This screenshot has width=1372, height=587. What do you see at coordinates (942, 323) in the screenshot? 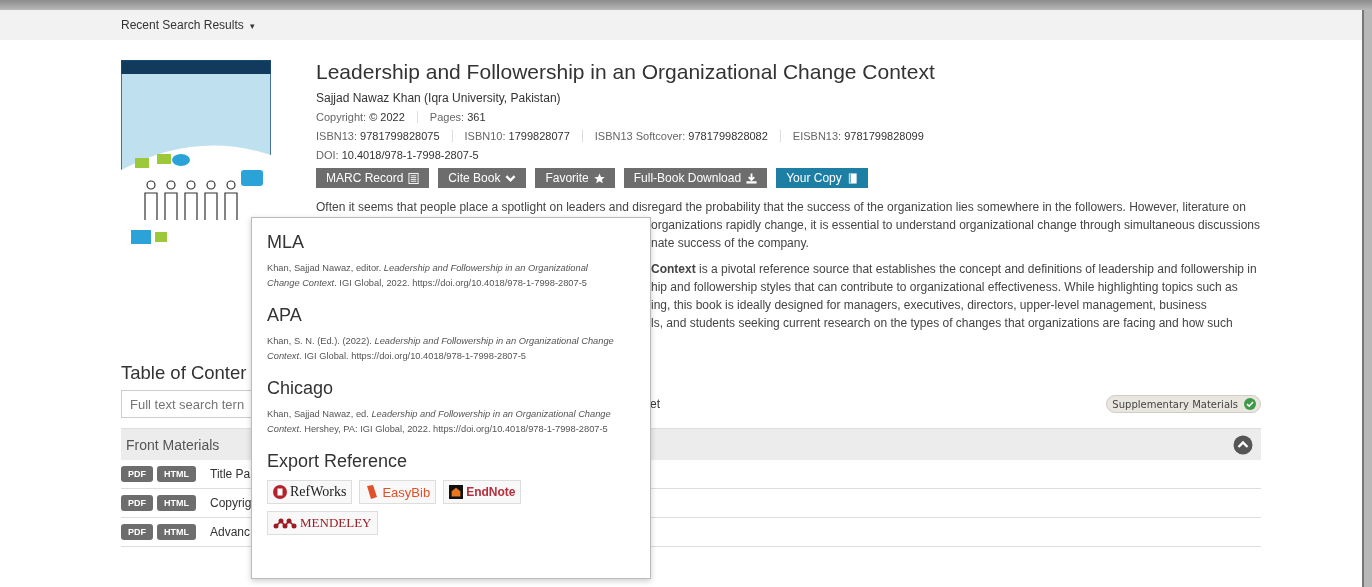
I see `description-text: ls, and students seeking current research on the types of changes that organizations are facing and how such` at bounding box center [942, 323].